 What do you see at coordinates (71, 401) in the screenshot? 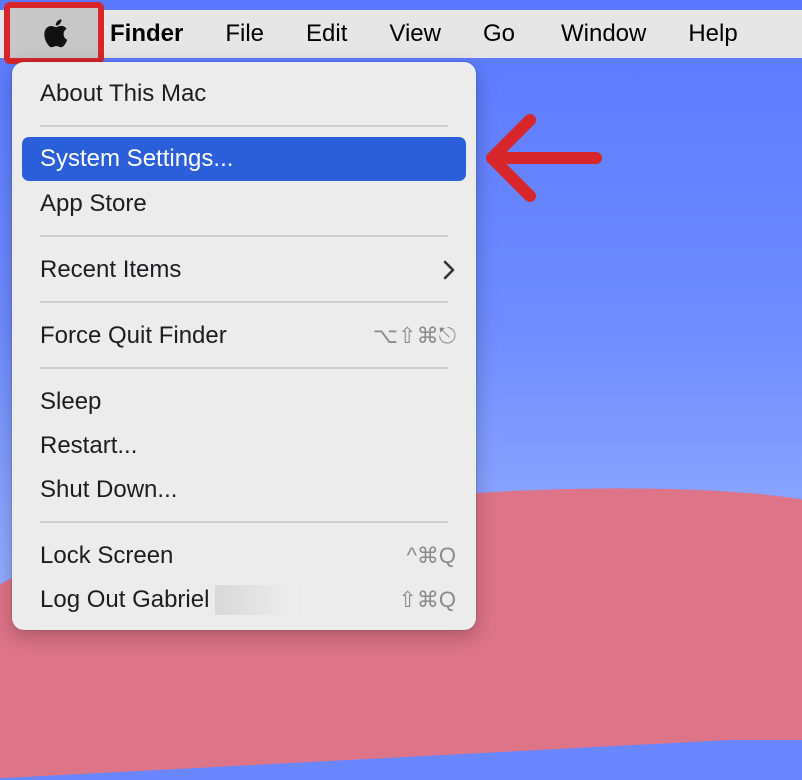
I see `menu-item-sleep-label: Sleep` at bounding box center [71, 401].